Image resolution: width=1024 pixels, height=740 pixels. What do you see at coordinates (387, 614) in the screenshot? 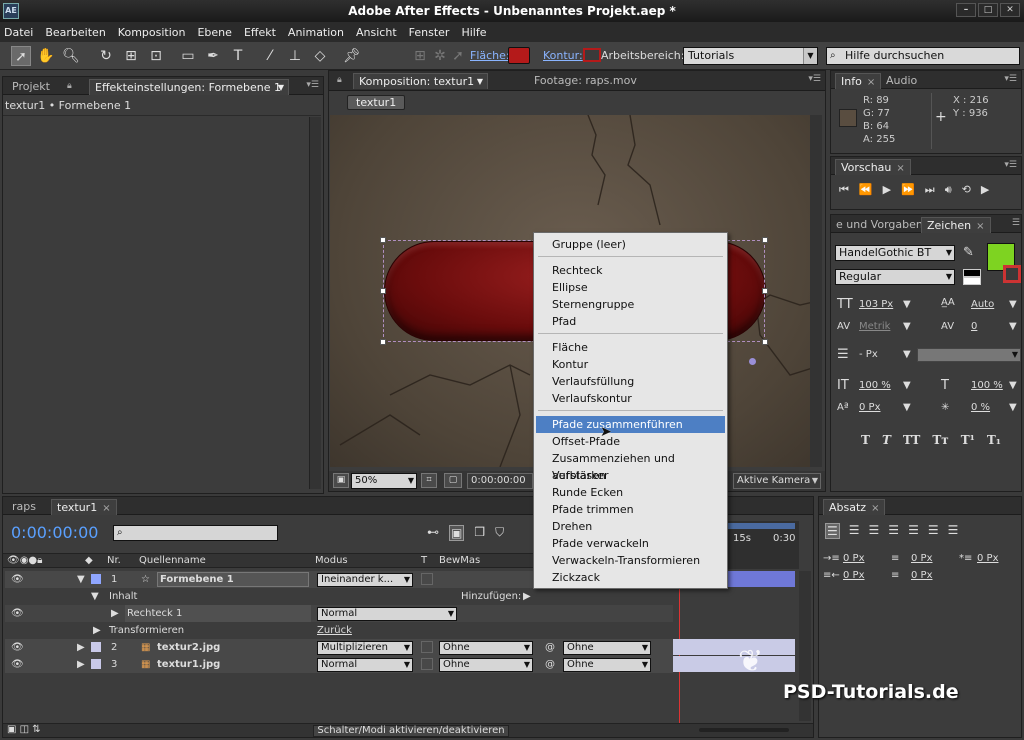
I see `group-mode-select: Normal ▼` at bounding box center [387, 614].